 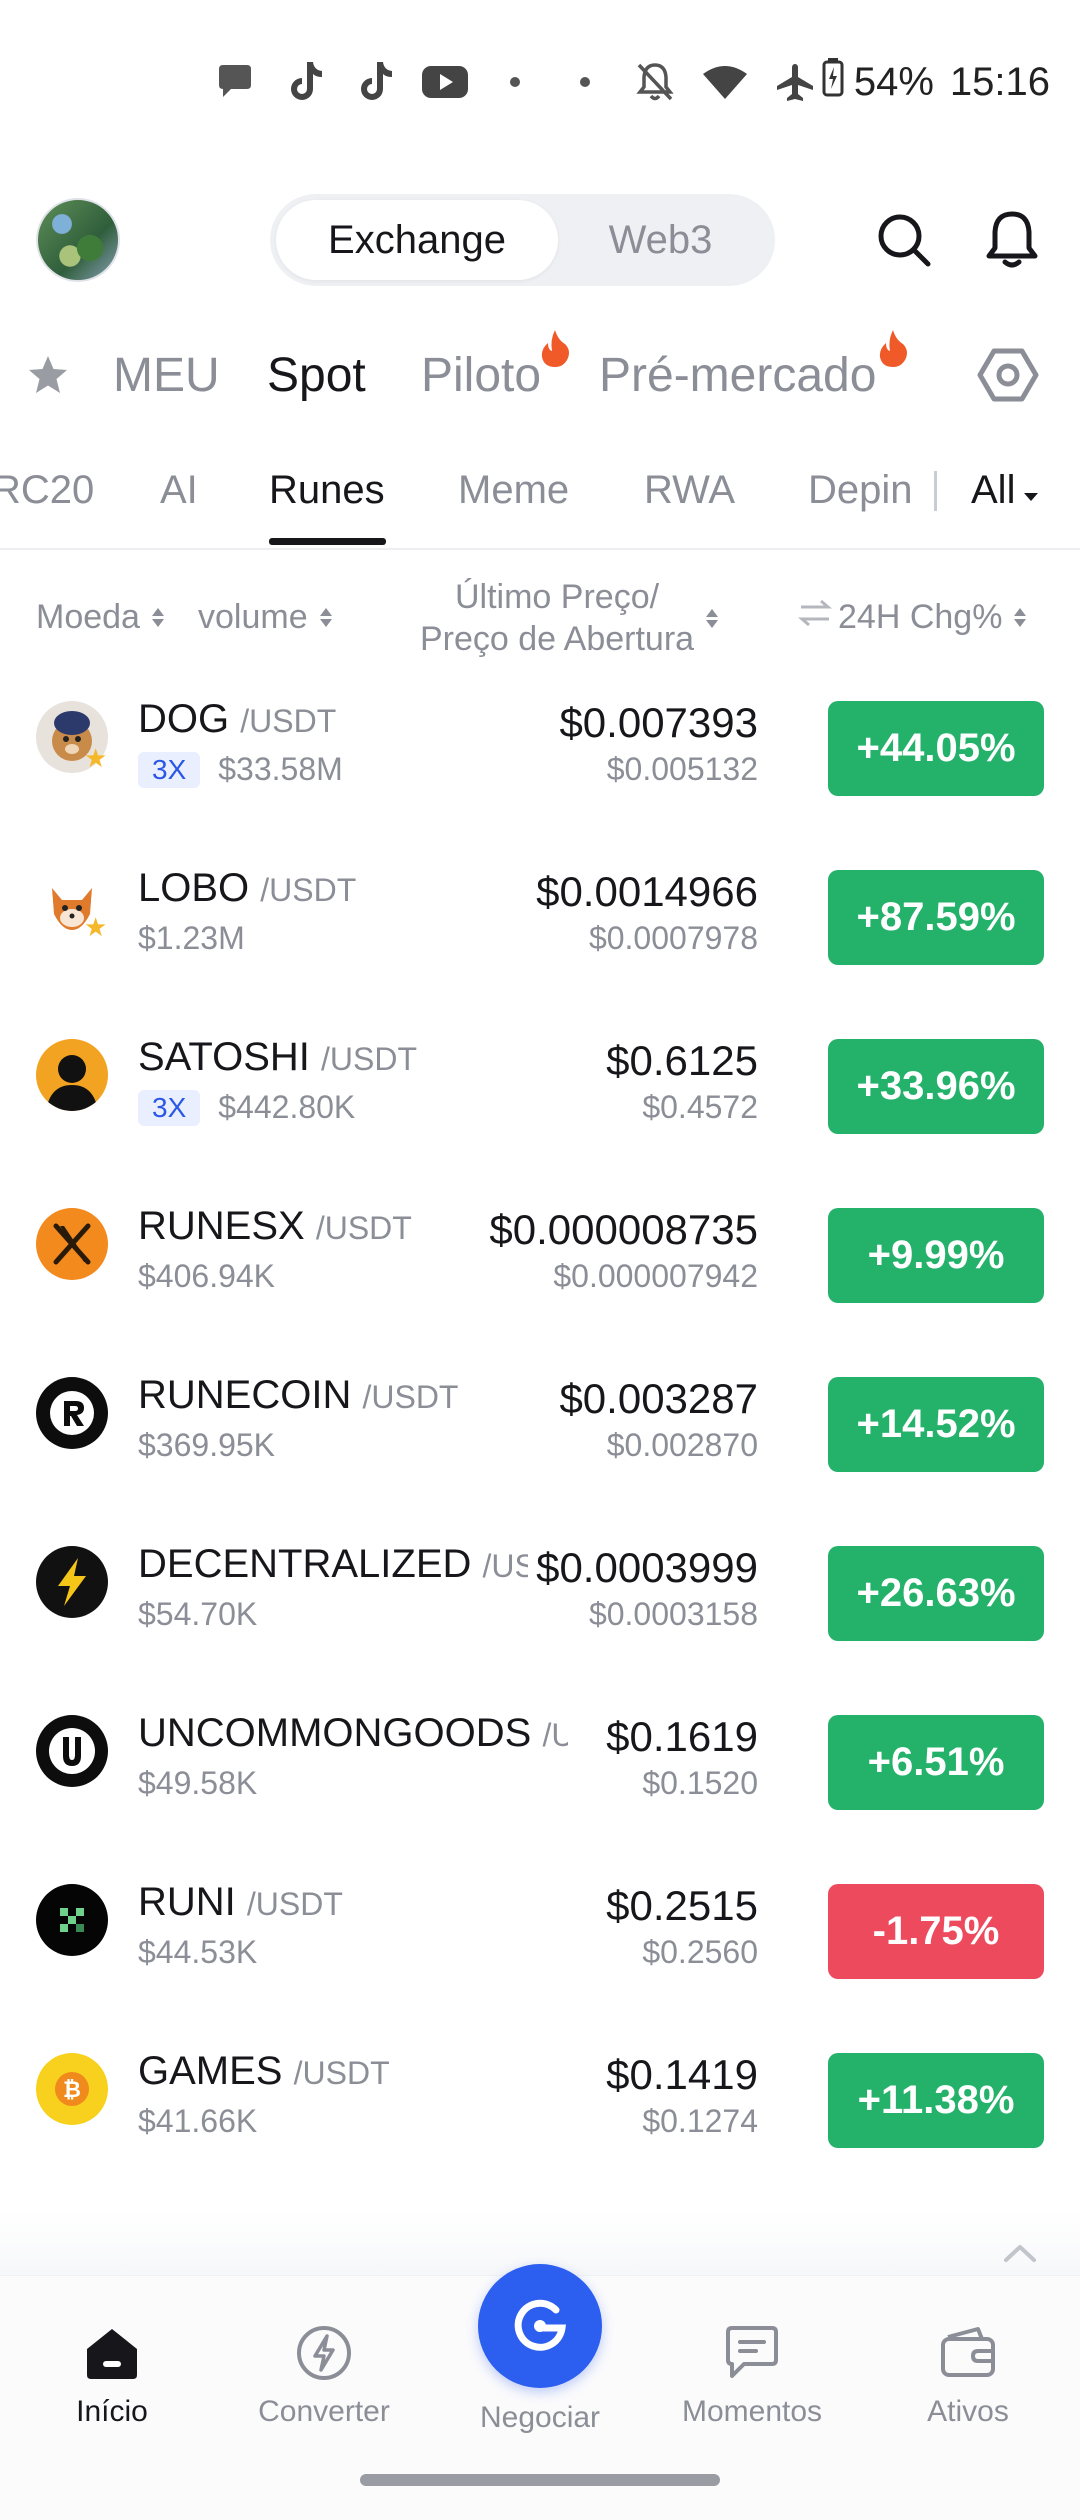 What do you see at coordinates (936, 82) in the screenshot?
I see `status-right: 54% 15:16` at bounding box center [936, 82].